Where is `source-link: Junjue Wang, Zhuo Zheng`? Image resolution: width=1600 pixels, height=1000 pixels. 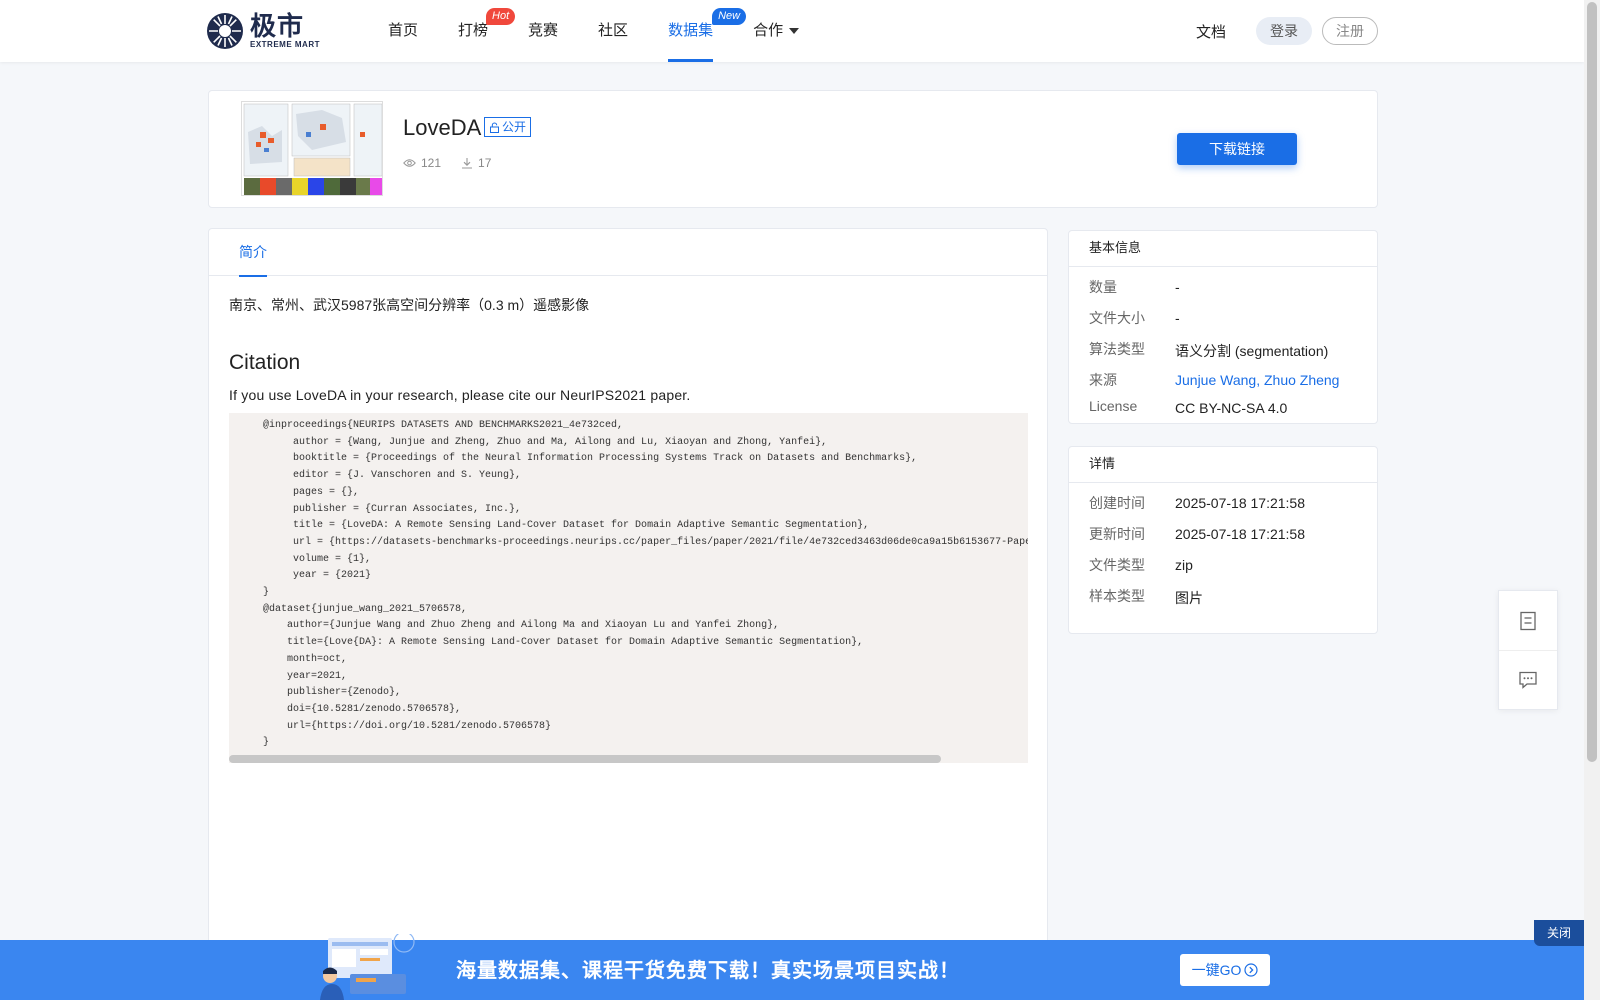
source-link: Junjue Wang, Zhuo Zheng is located at coordinates (1257, 380).